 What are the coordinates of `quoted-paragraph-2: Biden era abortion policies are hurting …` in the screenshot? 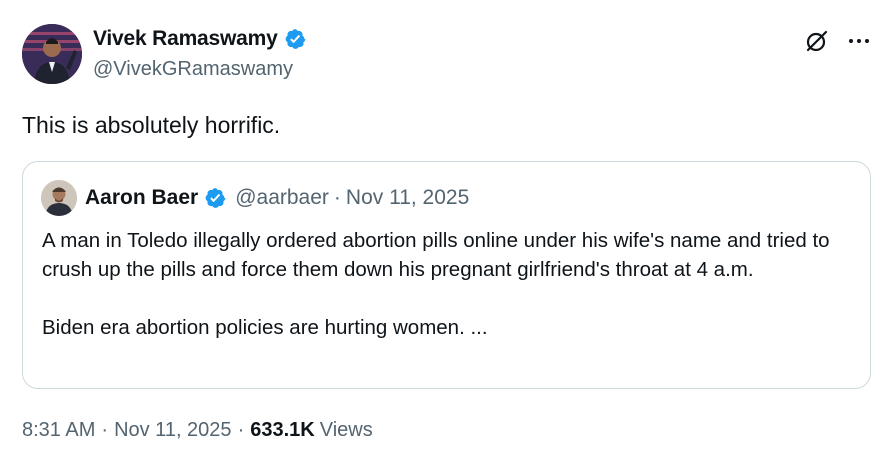 It's located at (265, 327).